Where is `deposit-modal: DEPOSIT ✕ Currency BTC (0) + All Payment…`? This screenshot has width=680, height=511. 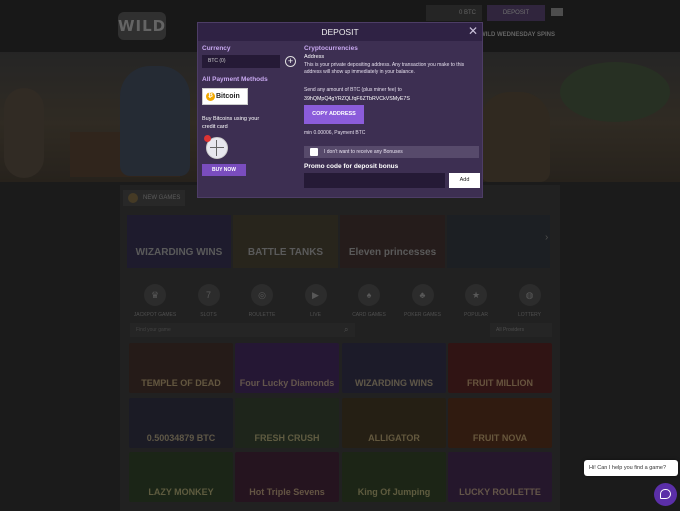 deposit-modal: DEPOSIT ✕ Currency BTC (0) + All Payment… is located at coordinates (340, 110).